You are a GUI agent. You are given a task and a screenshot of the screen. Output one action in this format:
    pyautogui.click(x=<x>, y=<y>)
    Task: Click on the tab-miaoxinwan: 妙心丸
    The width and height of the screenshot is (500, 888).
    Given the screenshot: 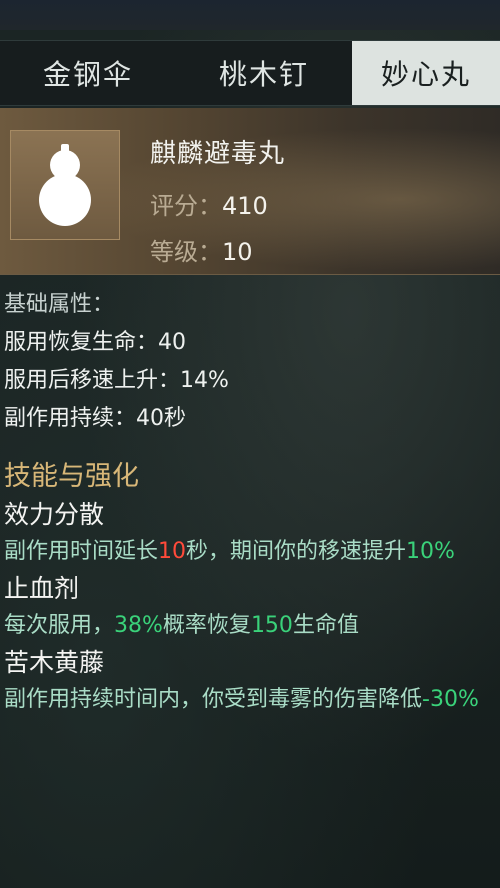 What is the action you would take?
    pyautogui.click(x=426, y=73)
    